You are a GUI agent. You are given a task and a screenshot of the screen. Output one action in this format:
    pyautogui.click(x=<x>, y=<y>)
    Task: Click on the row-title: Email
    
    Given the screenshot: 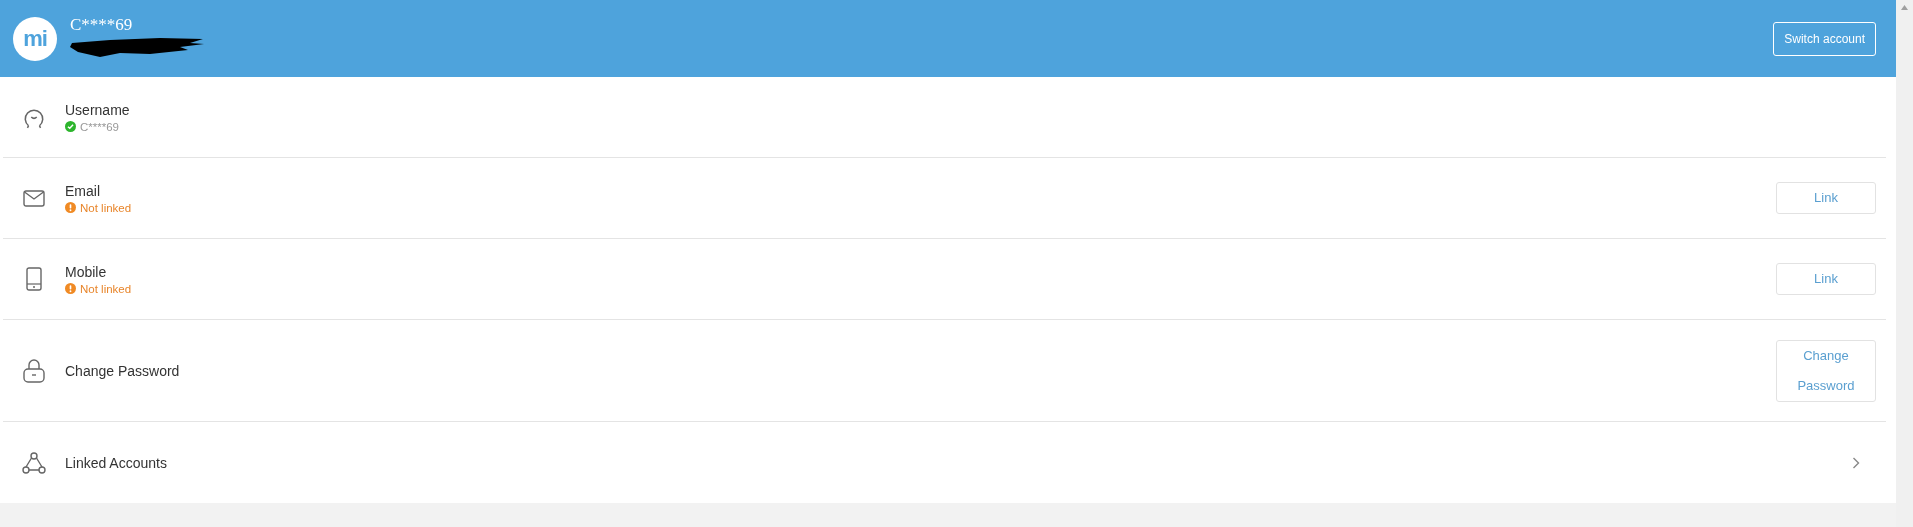 What is the action you would take?
    pyautogui.click(x=83, y=190)
    